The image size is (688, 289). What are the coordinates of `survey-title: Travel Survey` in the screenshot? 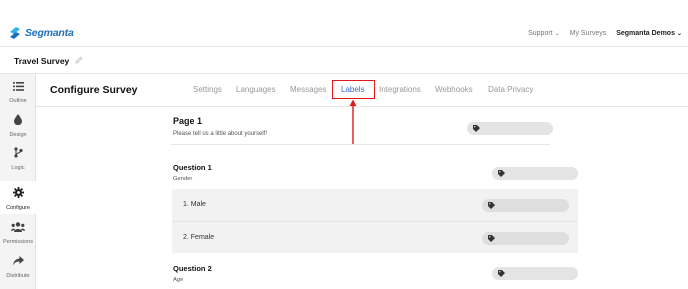 It's located at (48, 61).